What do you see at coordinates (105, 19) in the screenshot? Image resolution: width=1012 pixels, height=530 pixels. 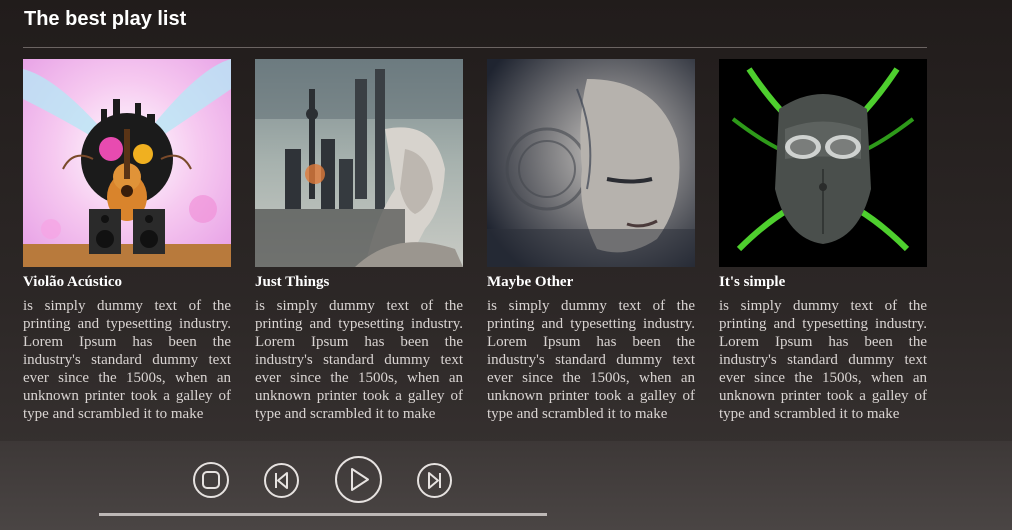 I see `page-title: The best play list` at bounding box center [105, 19].